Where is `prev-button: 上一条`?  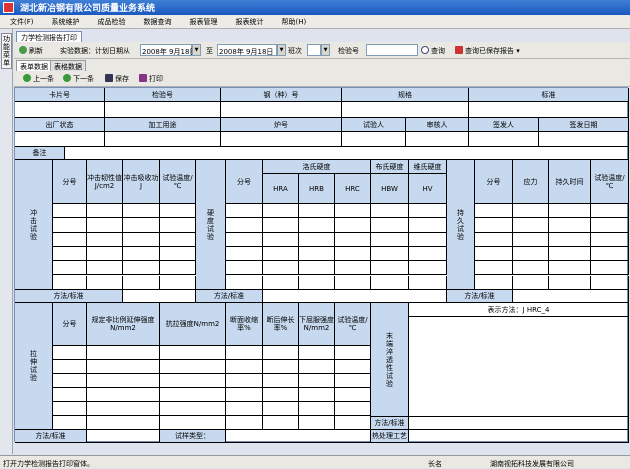 prev-button: 上一条 is located at coordinates (38, 79).